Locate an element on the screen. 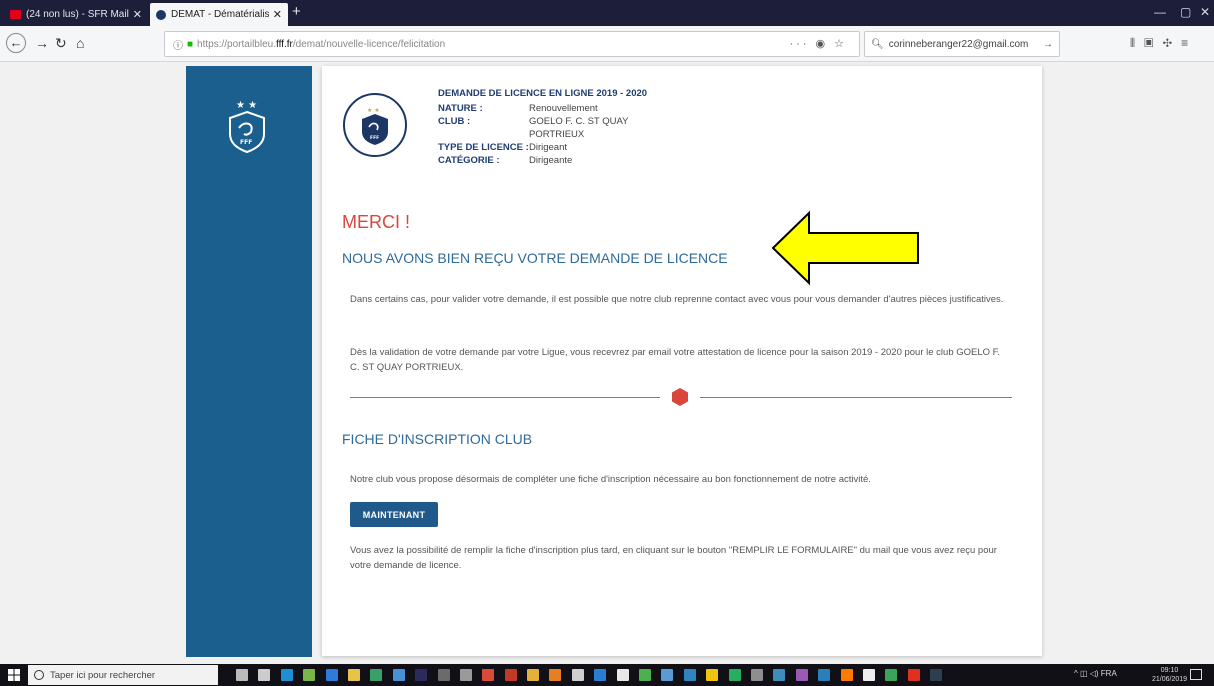  url-actions-icons: ··· ◉ ☆ is located at coordinates (818, 43).